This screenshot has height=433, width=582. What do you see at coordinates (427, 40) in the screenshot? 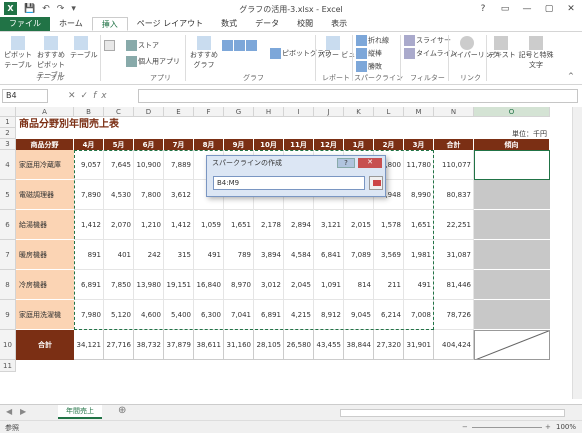
I see `slicer-button: スライサー` at bounding box center [427, 40].